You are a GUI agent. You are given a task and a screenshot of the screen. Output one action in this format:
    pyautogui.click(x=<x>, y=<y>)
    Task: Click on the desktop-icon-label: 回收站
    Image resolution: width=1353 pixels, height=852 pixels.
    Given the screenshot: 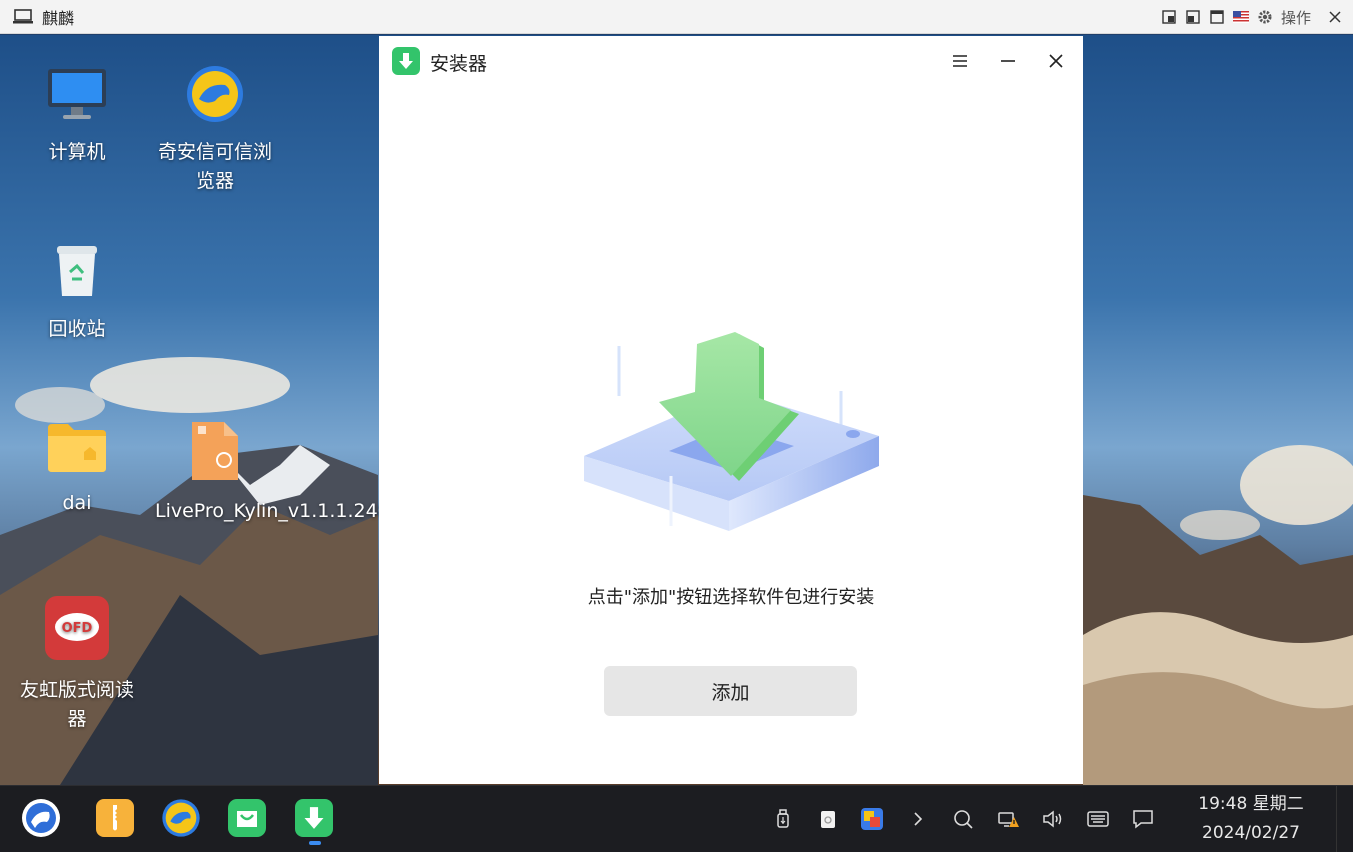 What is the action you would take?
    pyautogui.click(x=77, y=329)
    